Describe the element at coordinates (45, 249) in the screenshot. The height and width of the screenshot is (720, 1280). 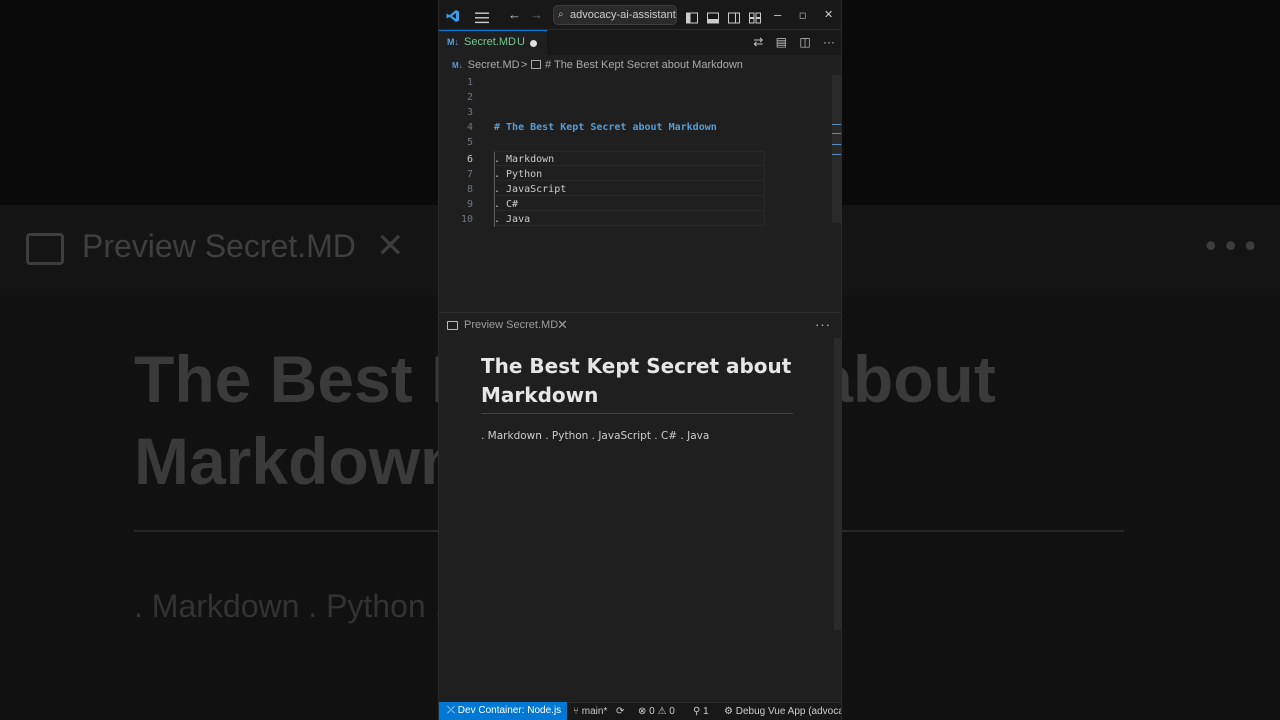
I see `background-preview-icon` at that location.